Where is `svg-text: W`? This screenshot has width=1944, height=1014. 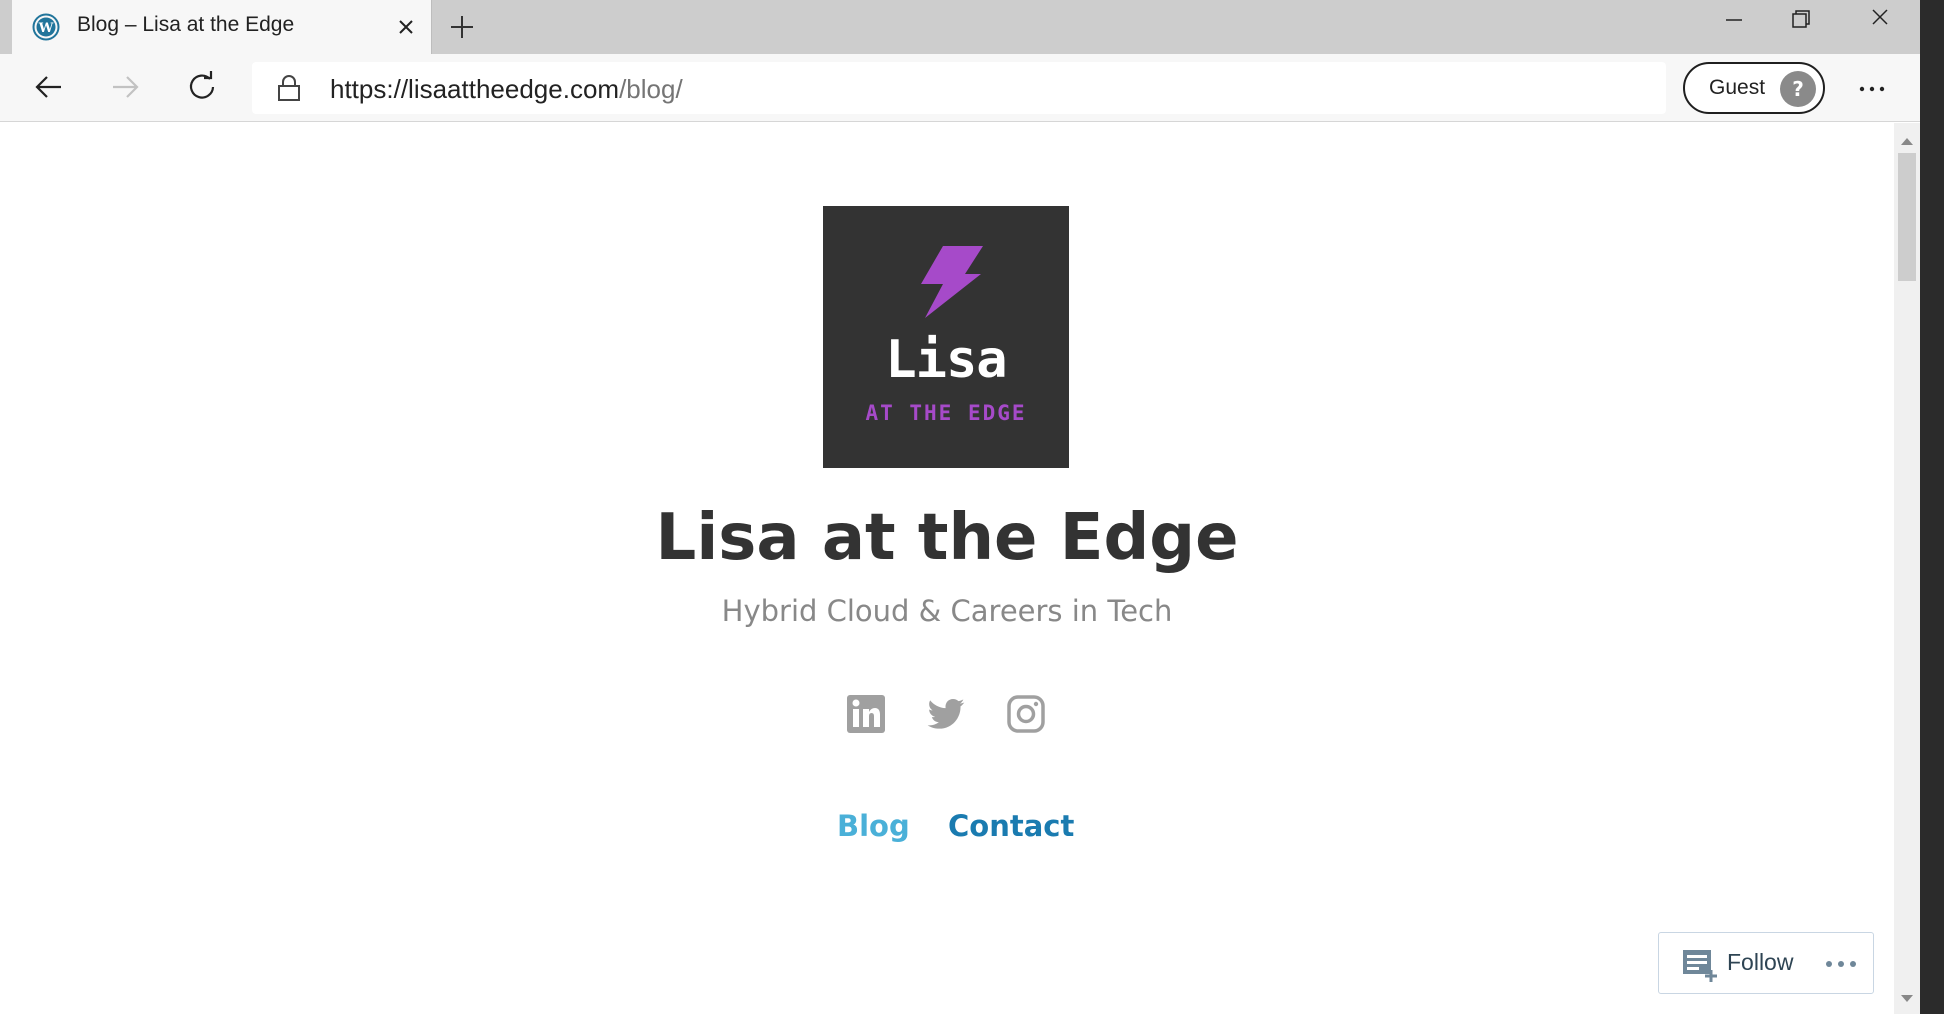 svg-text: W is located at coordinates (46, 28).